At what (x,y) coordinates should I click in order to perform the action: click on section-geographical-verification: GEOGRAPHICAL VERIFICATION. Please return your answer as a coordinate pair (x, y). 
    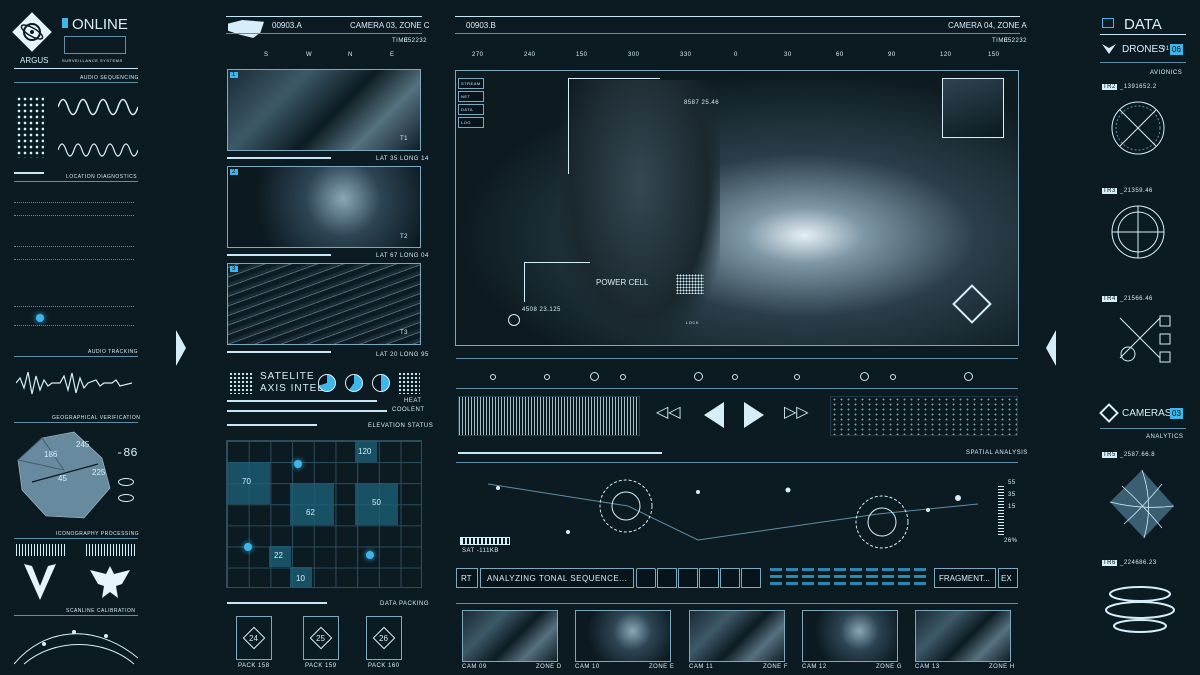
    Looking at the image, I should click on (96, 418).